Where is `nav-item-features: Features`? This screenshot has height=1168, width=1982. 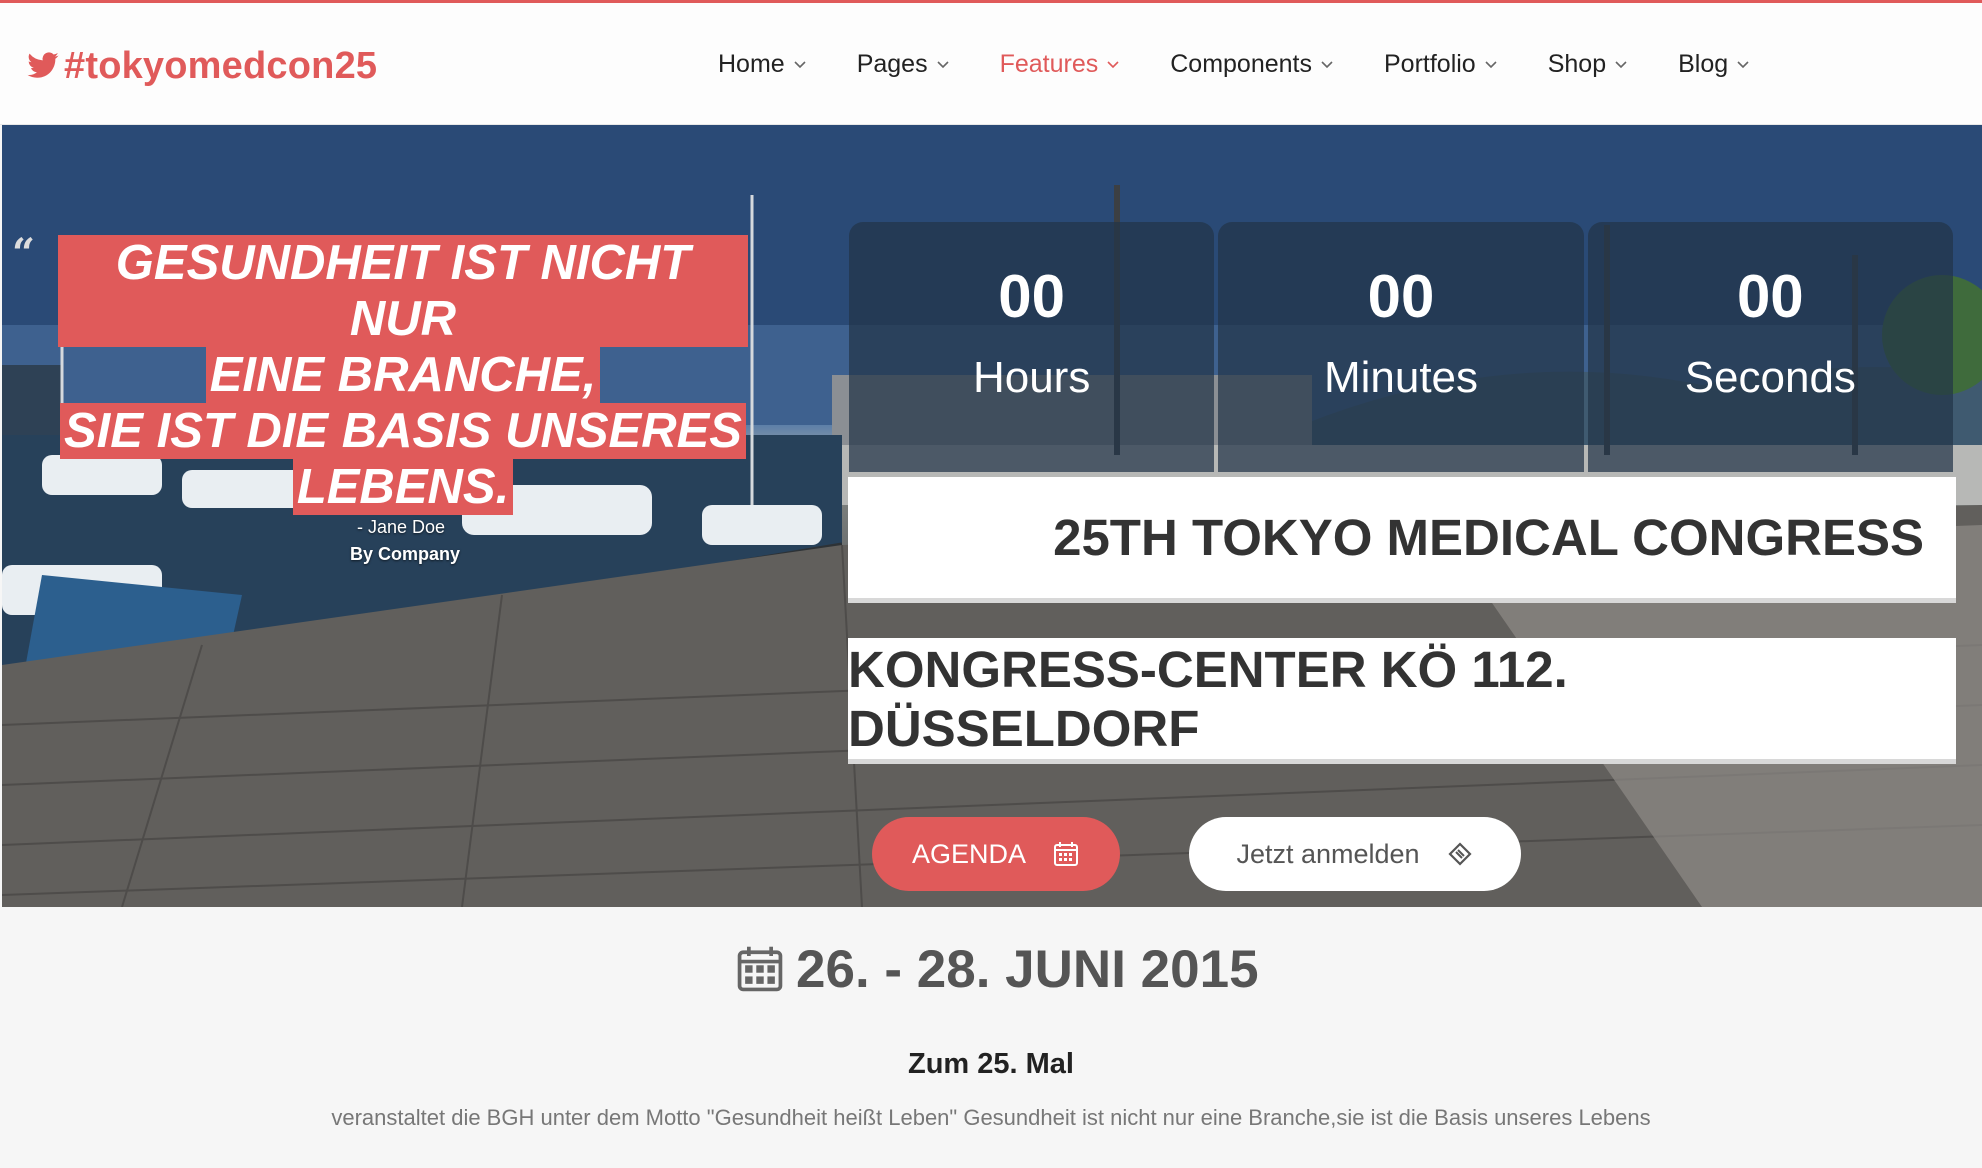 nav-item-features: Features is located at coordinates (1060, 64).